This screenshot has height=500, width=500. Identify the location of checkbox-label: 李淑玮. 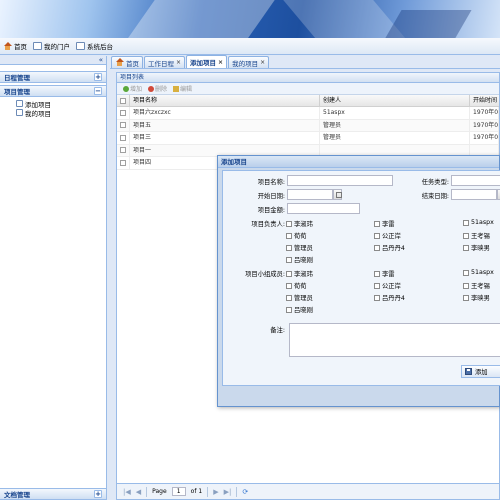
(303, 274).